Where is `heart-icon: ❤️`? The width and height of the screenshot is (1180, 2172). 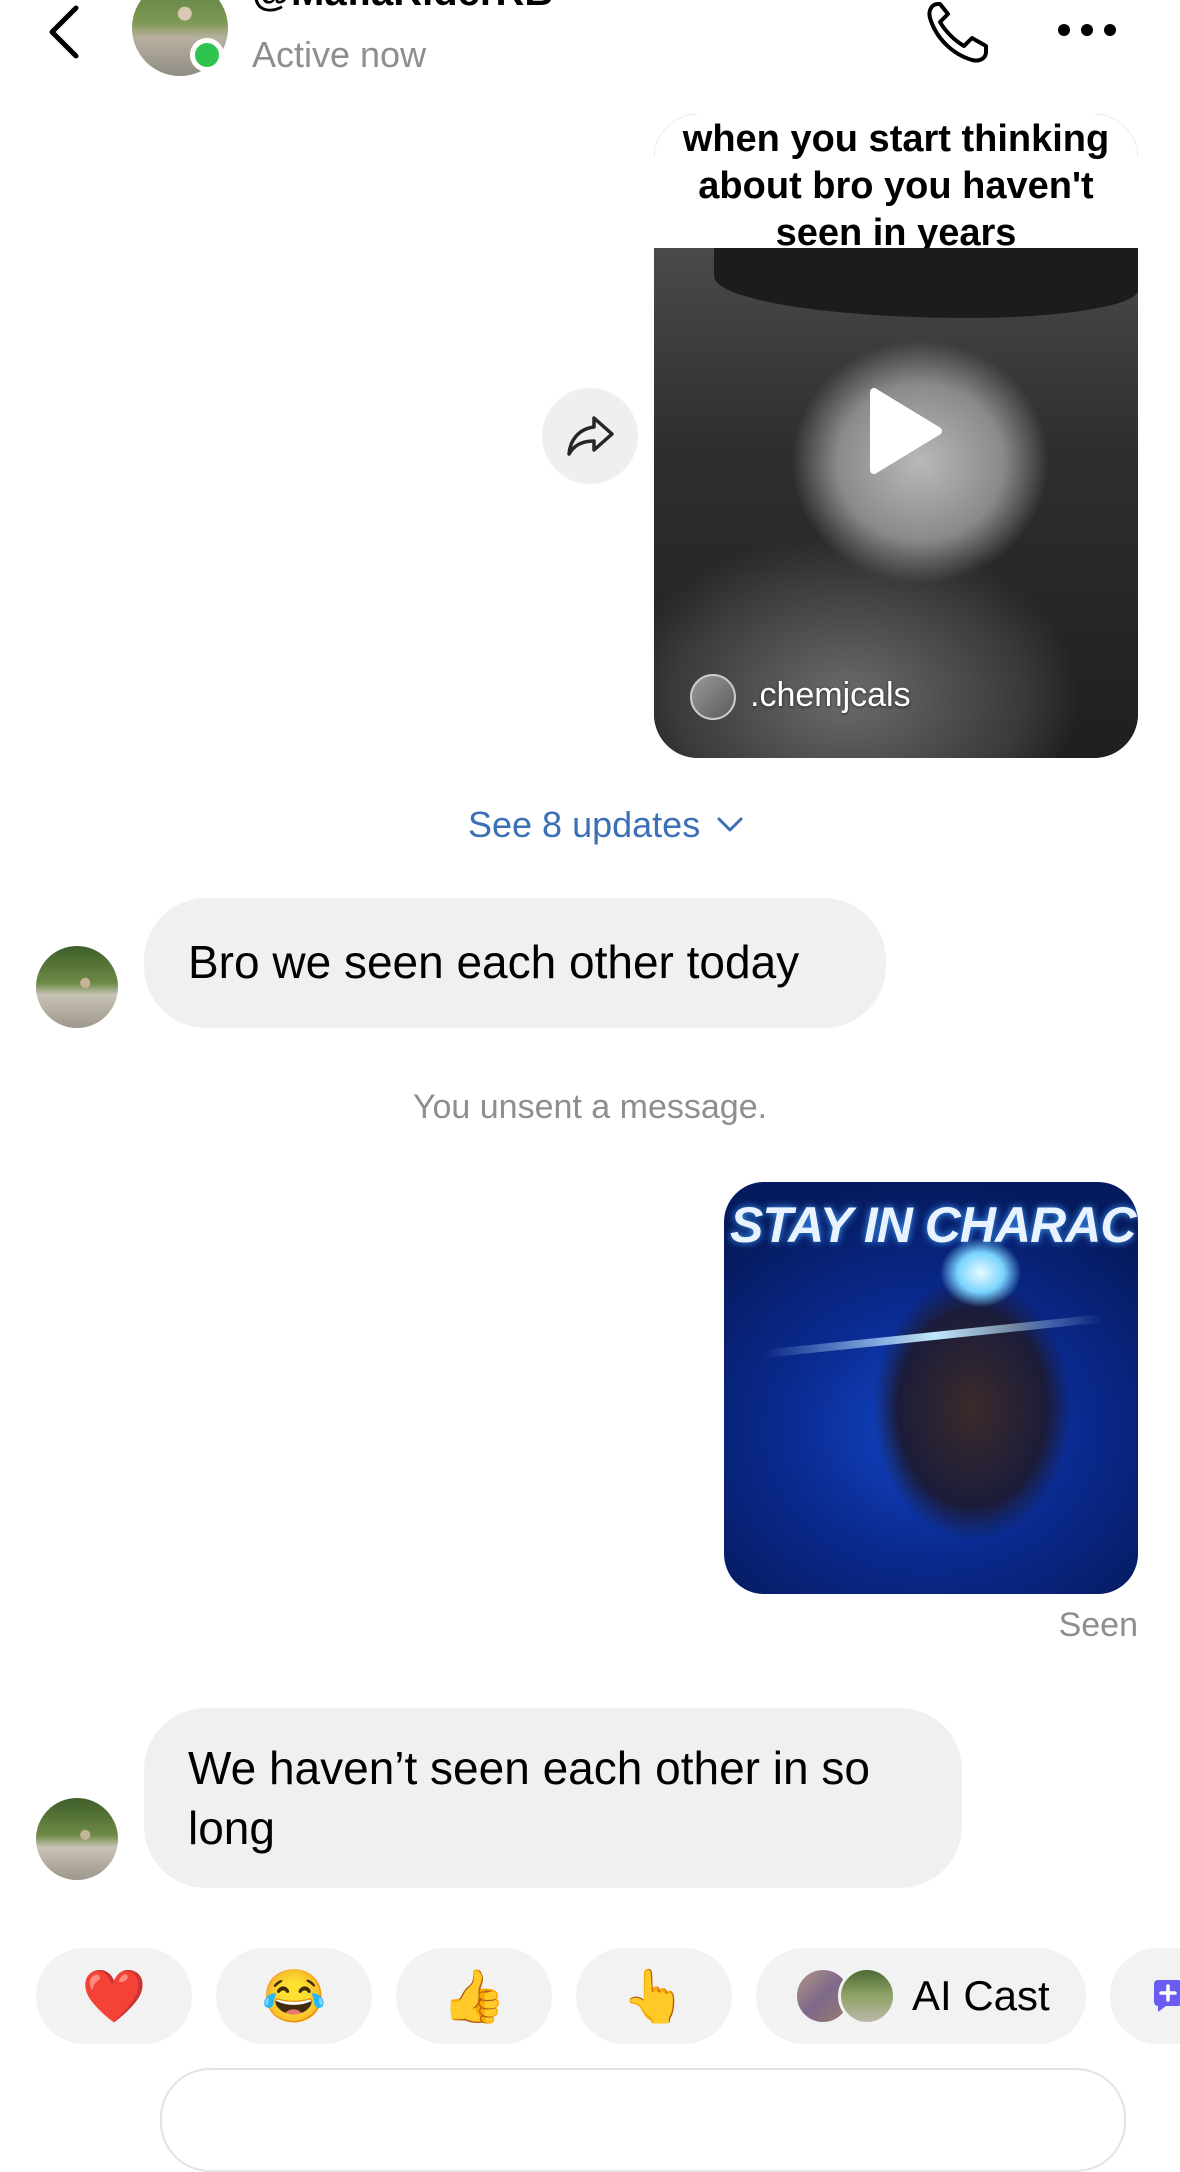 heart-icon: ❤️ is located at coordinates (114, 1996).